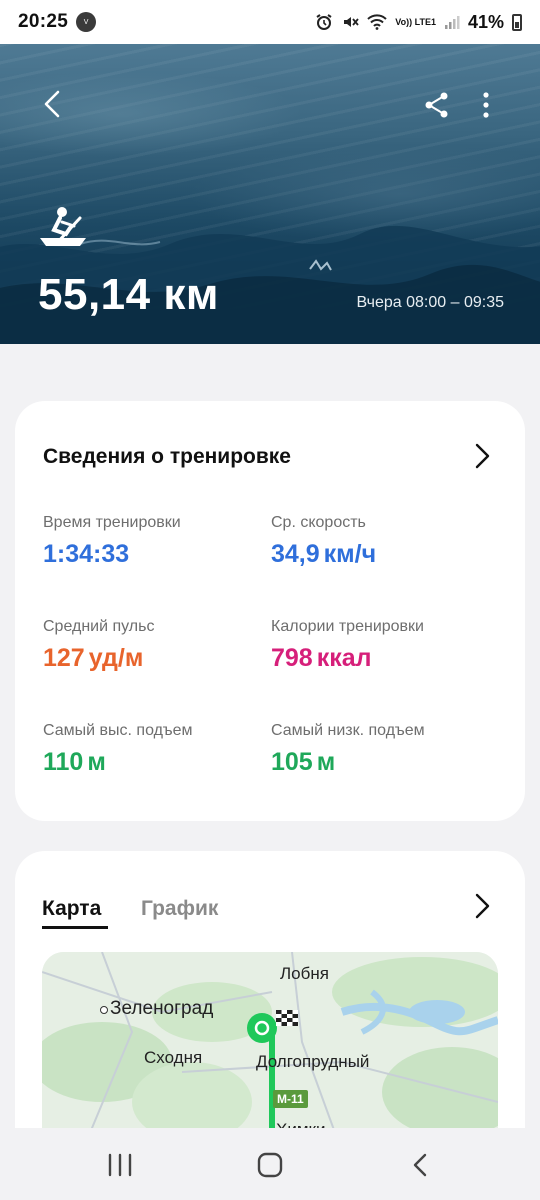  Describe the element at coordinates (179, 909) in the screenshot. I see `tab-graph: График` at that location.